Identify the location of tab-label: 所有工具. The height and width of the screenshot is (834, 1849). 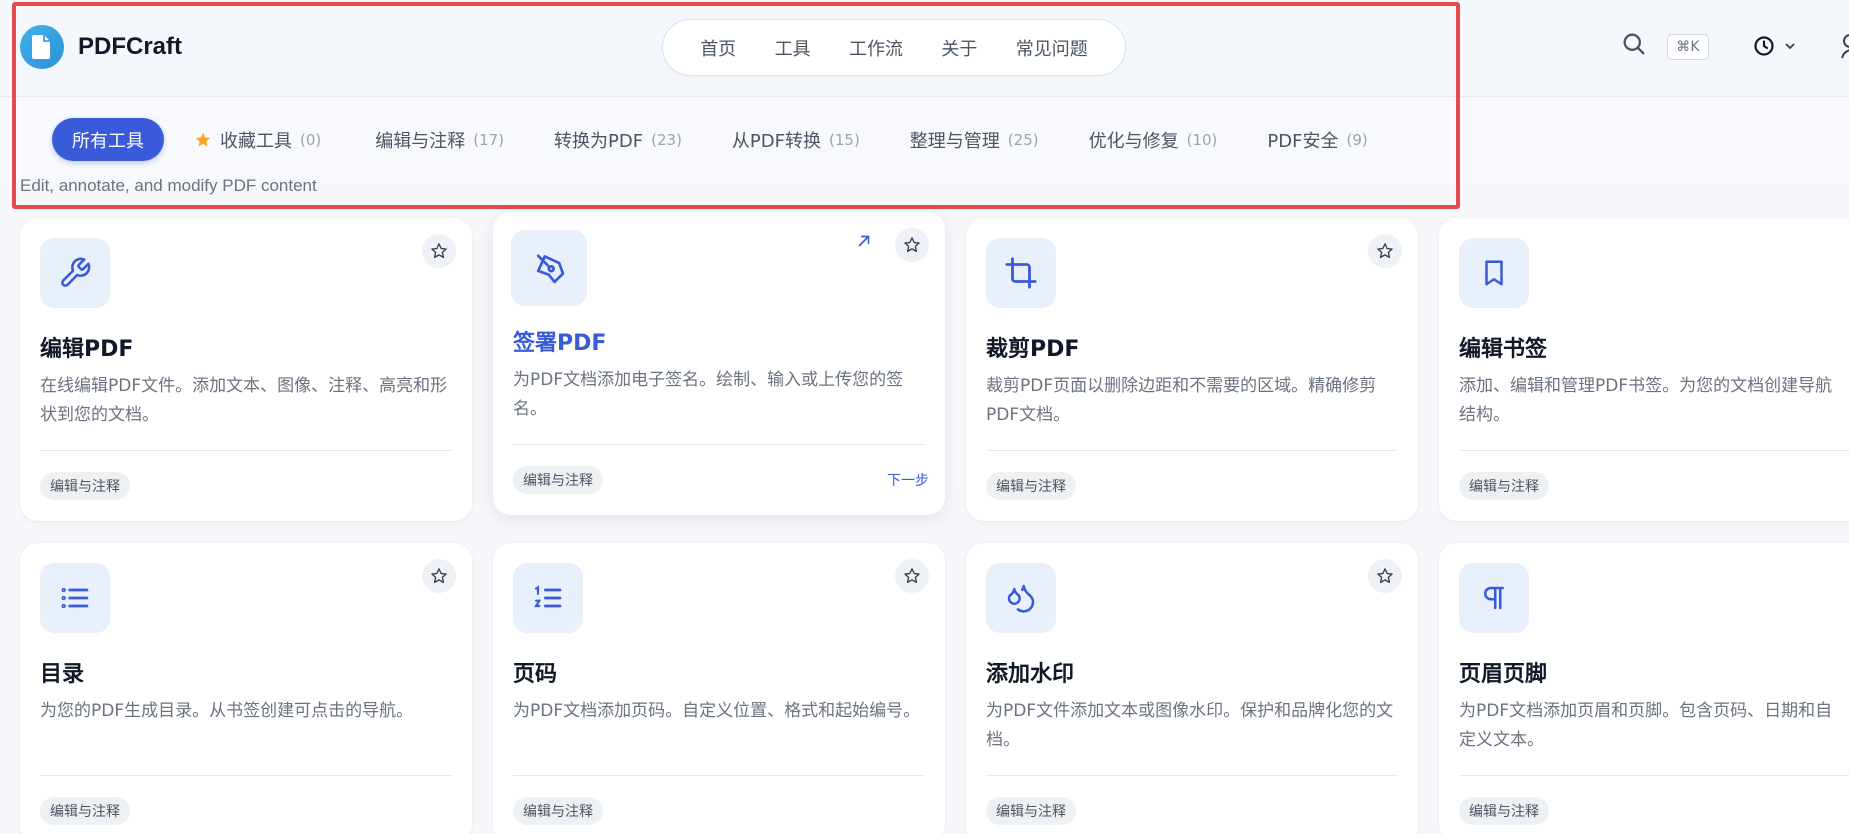
(108, 141).